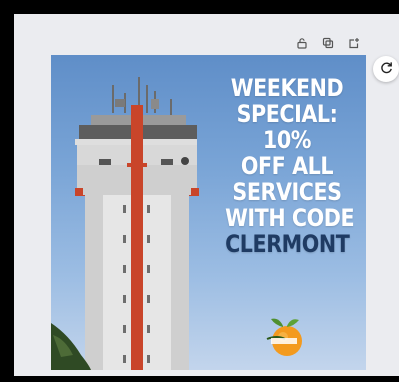 This screenshot has height=382, width=399. What do you see at coordinates (287, 192) in the screenshot?
I see `headline-line-5: SERVICES` at bounding box center [287, 192].